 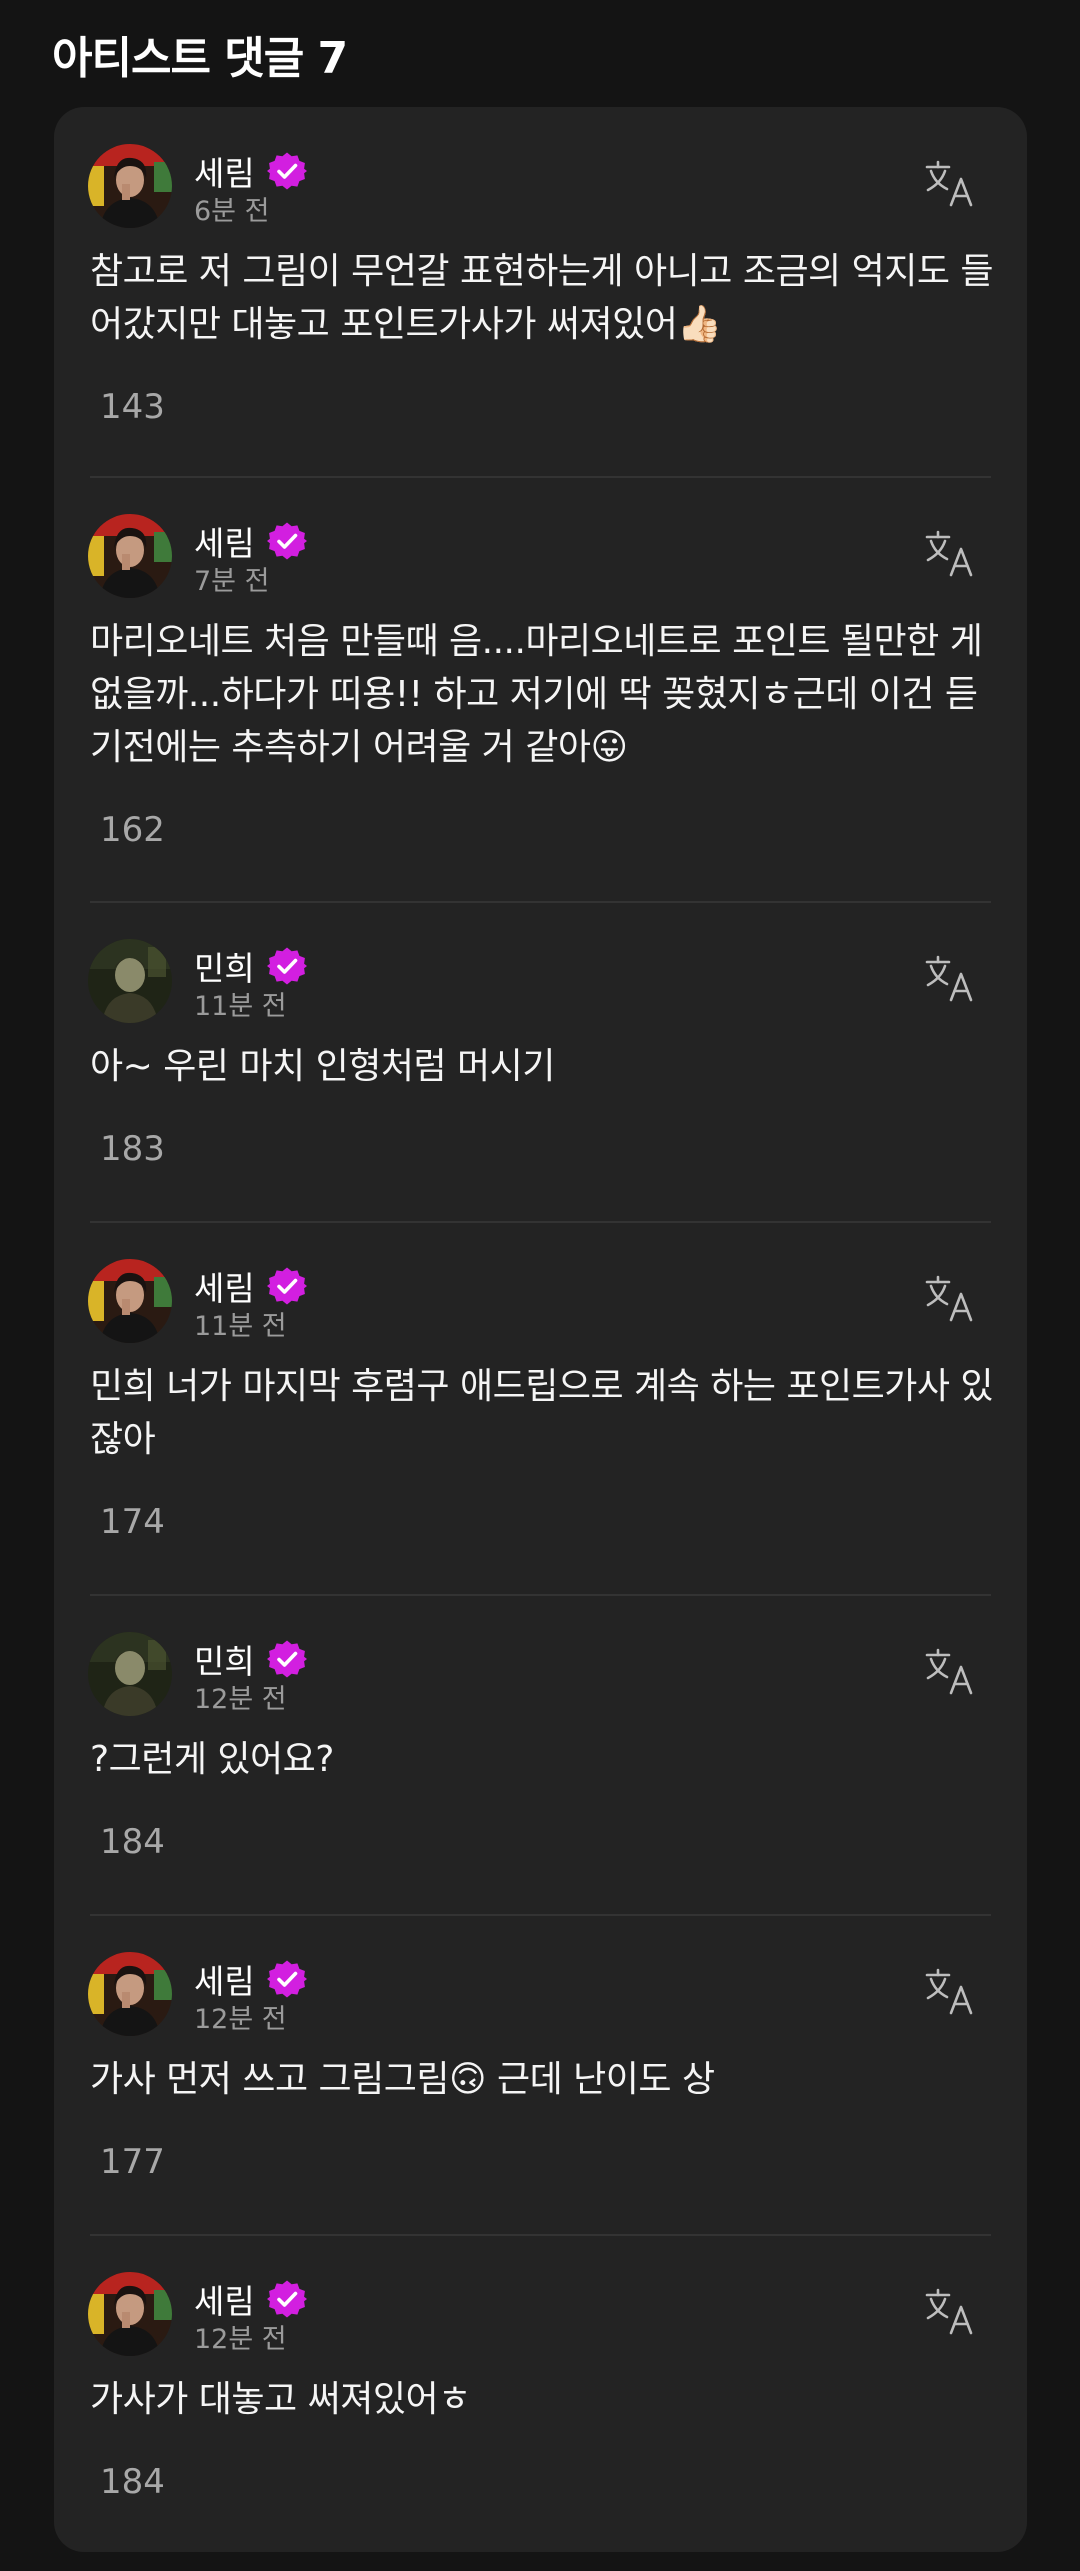 I want to click on comment-time: 7분 전, so click(x=232, y=581).